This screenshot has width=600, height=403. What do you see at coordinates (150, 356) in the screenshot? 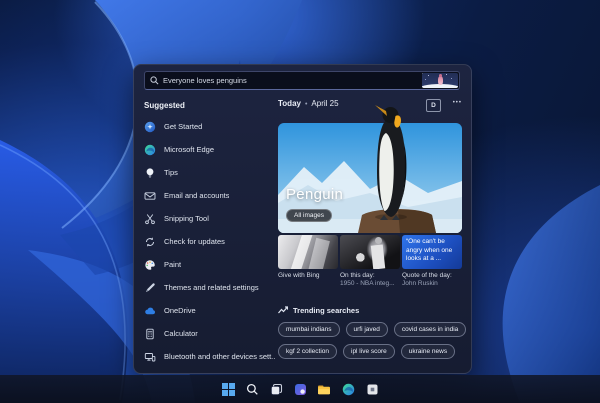
I see `devices-icon` at bounding box center [150, 356].